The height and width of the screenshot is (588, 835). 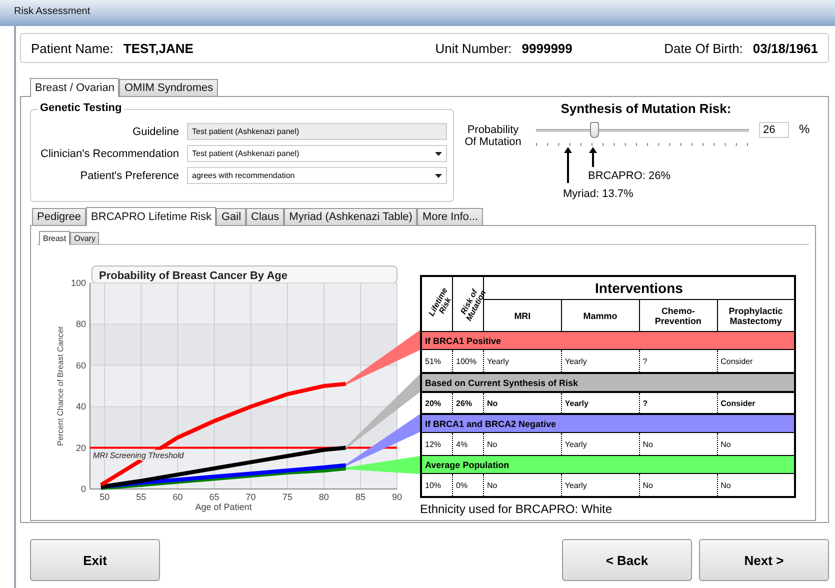 What do you see at coordinates (287, 497) in the screenshot?
I see `x-tick-label: 75` at bounding box center [287, 497].